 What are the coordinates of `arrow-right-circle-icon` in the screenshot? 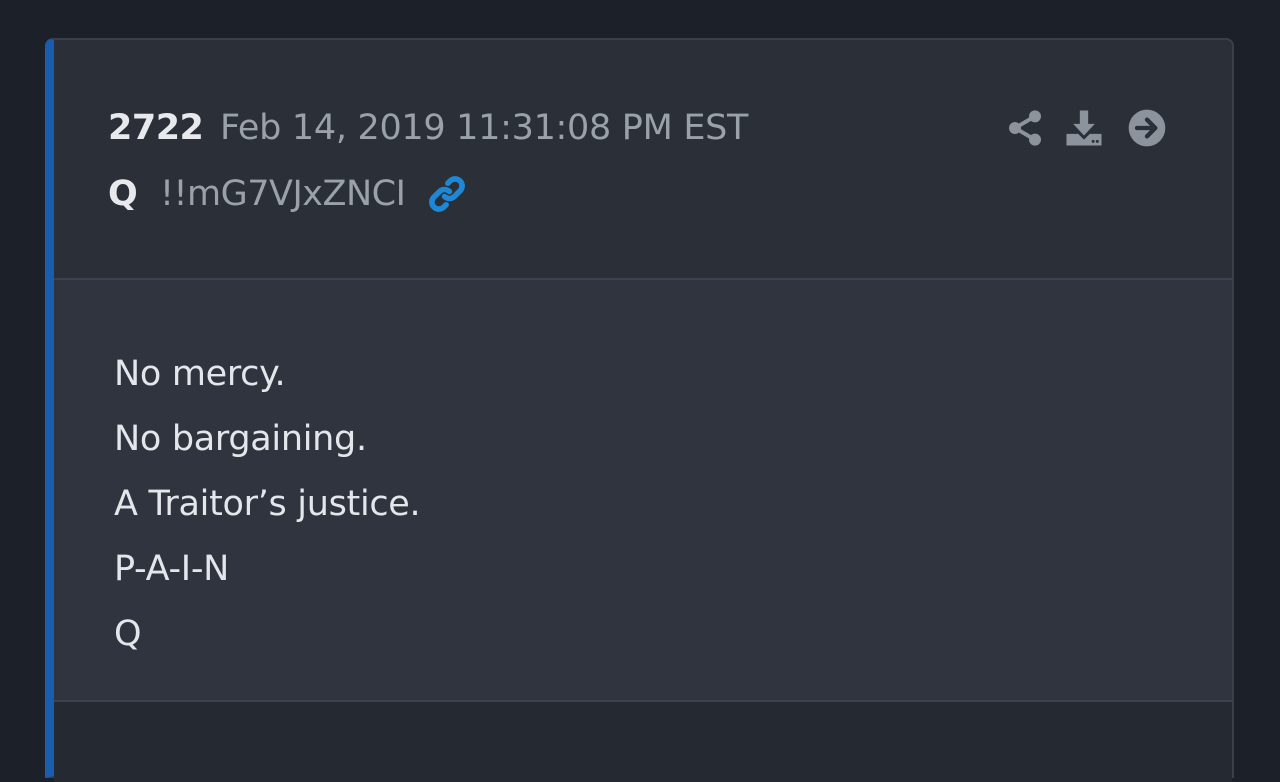 It's located at (1147, 128).